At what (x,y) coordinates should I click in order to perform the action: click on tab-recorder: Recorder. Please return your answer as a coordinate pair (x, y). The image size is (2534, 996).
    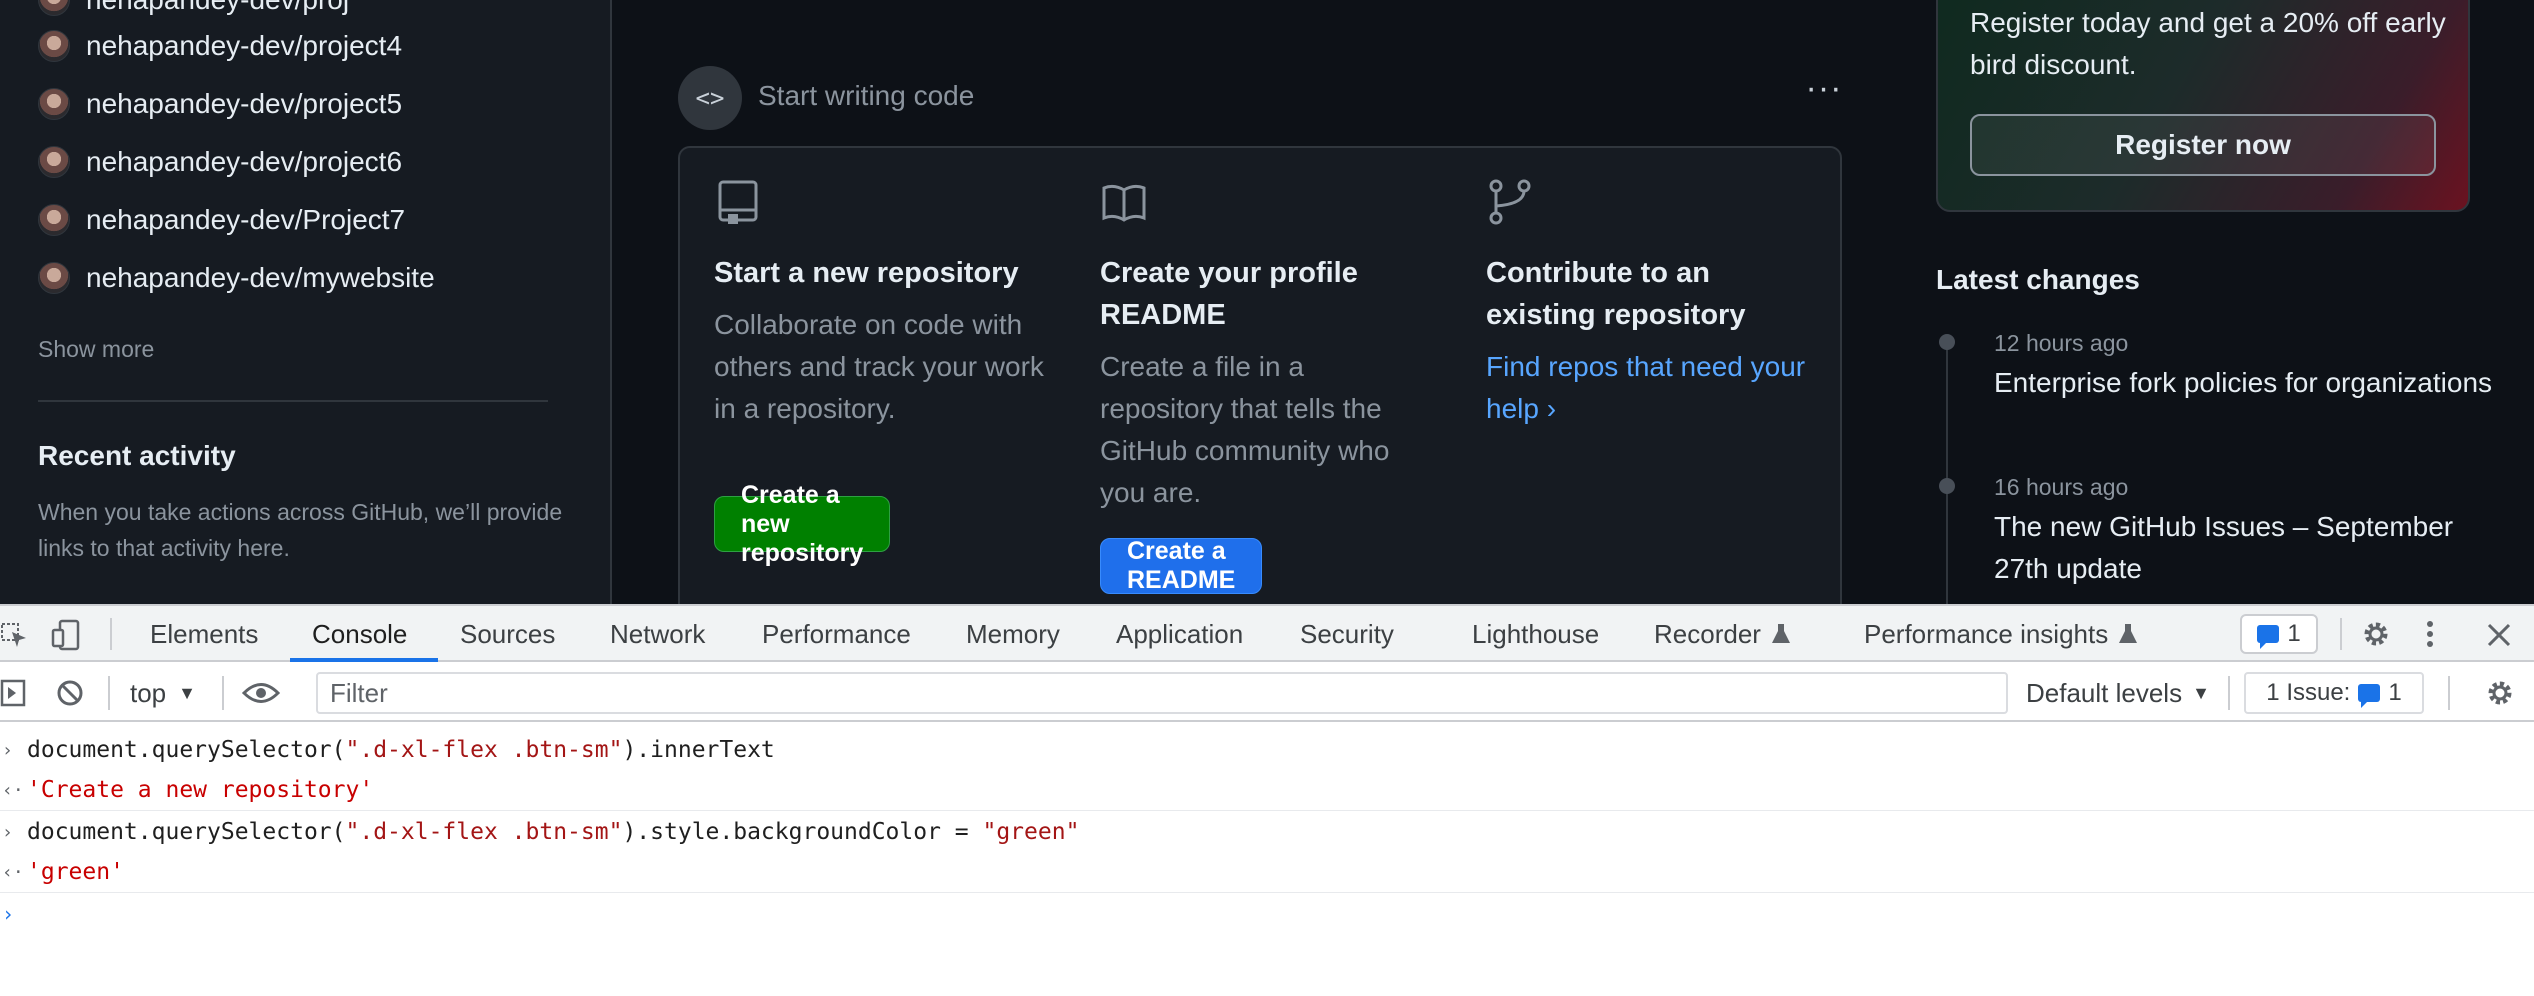
    Looking at the image, I should click on (1722, 634).